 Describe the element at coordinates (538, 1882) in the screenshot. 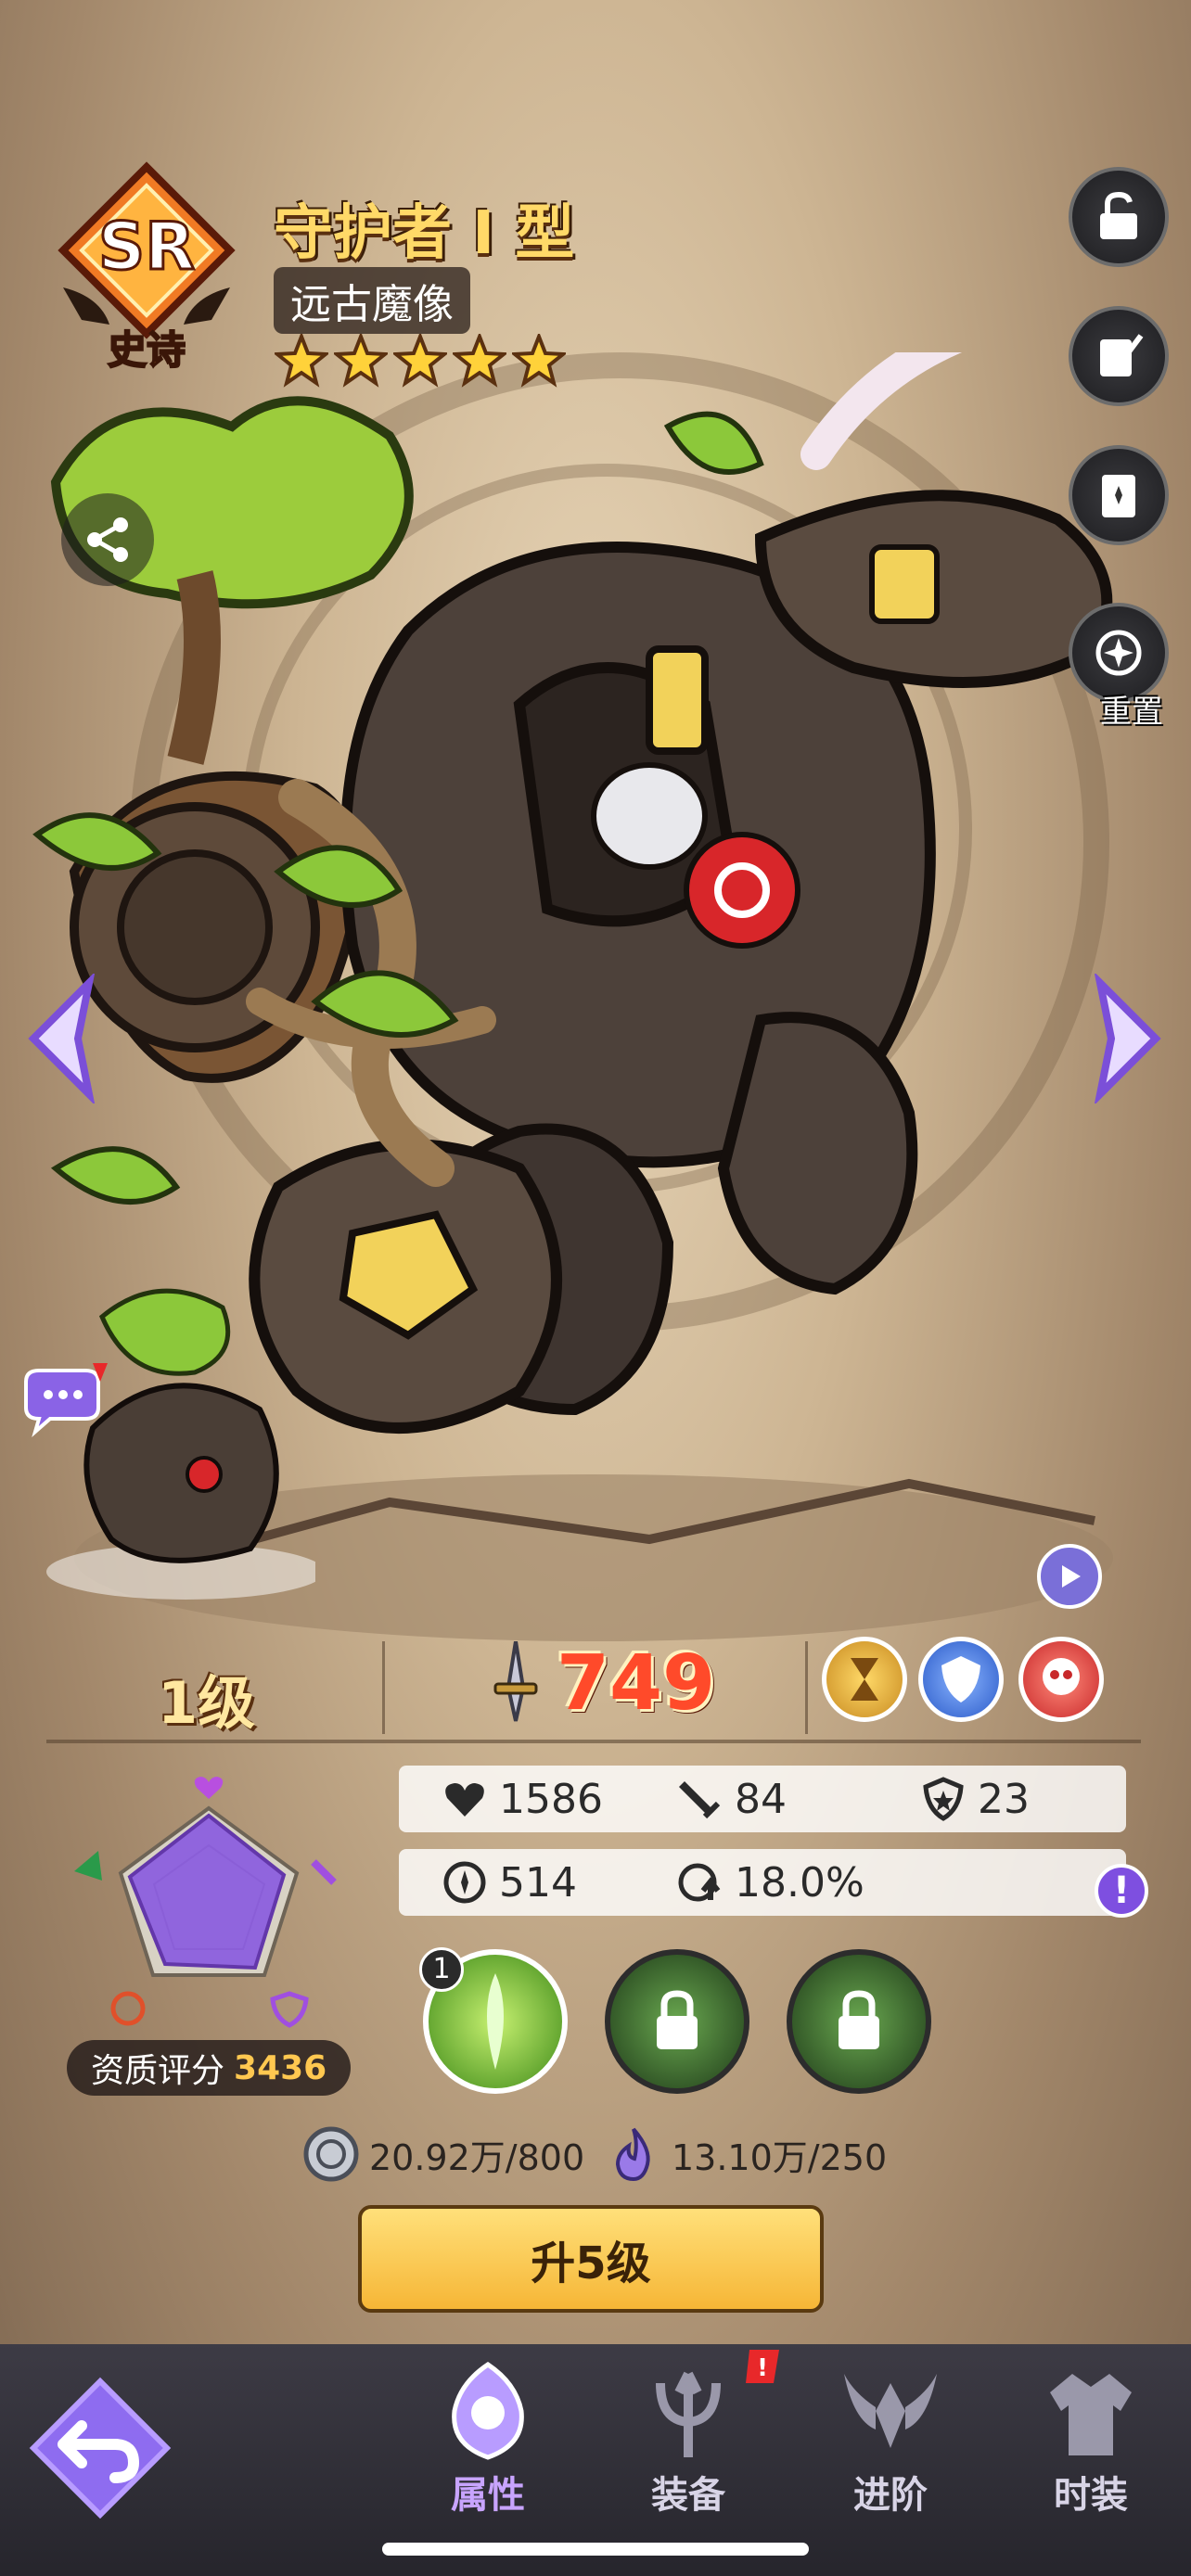

I see `stat-speed-value: 514` at that location.